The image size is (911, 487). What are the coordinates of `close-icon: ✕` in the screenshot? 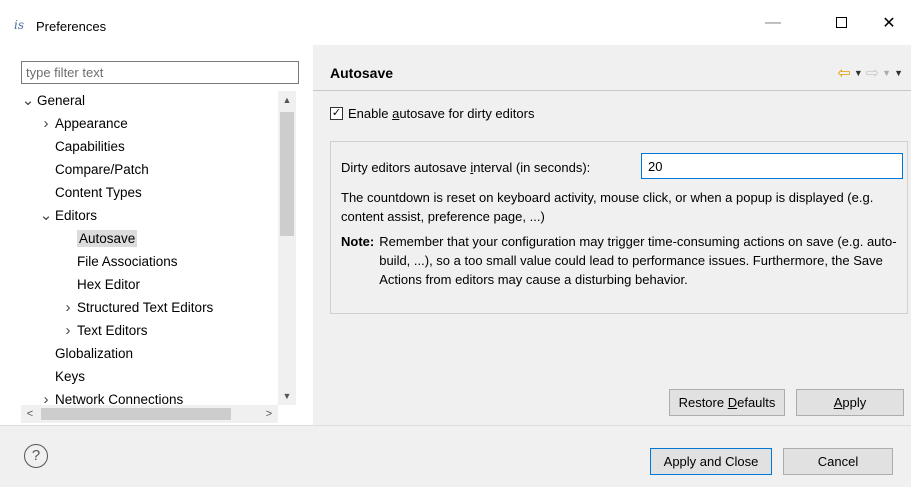 It's located at (889, 23).